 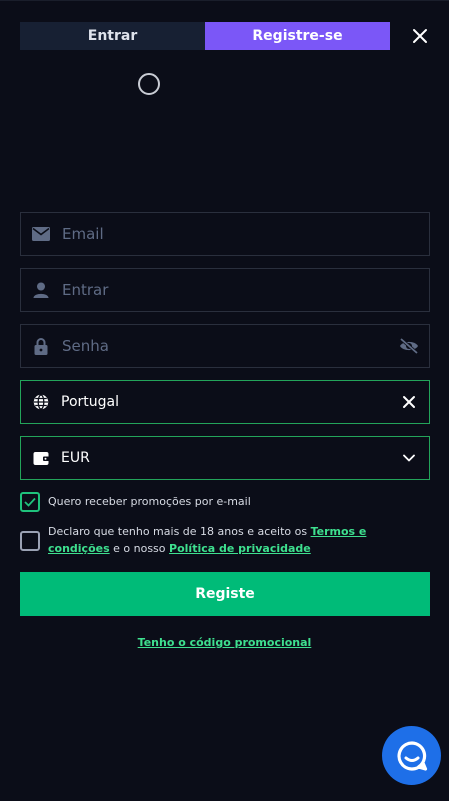 I want to click on email-input, so click(x=245, y=234).